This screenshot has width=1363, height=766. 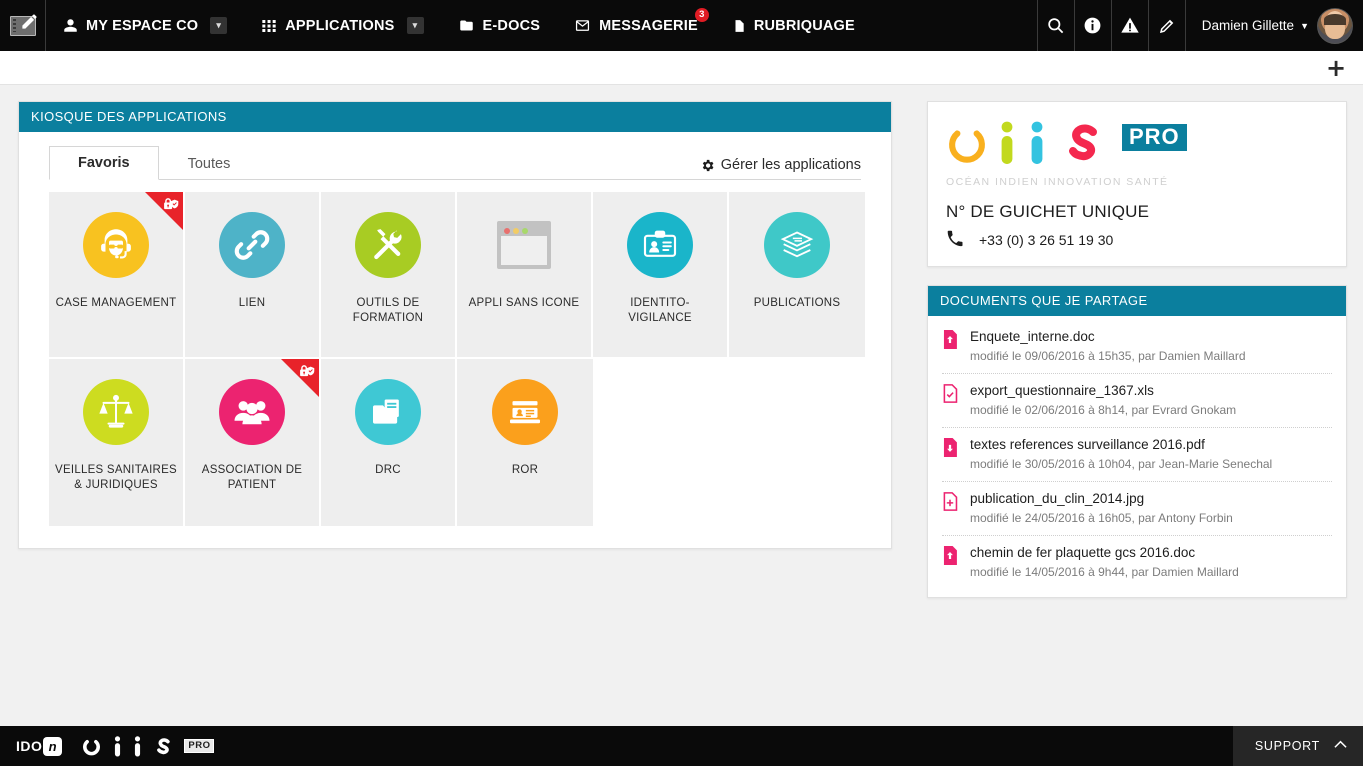 I want to click on add-widget-button: +, so click(x=1336, y=68).